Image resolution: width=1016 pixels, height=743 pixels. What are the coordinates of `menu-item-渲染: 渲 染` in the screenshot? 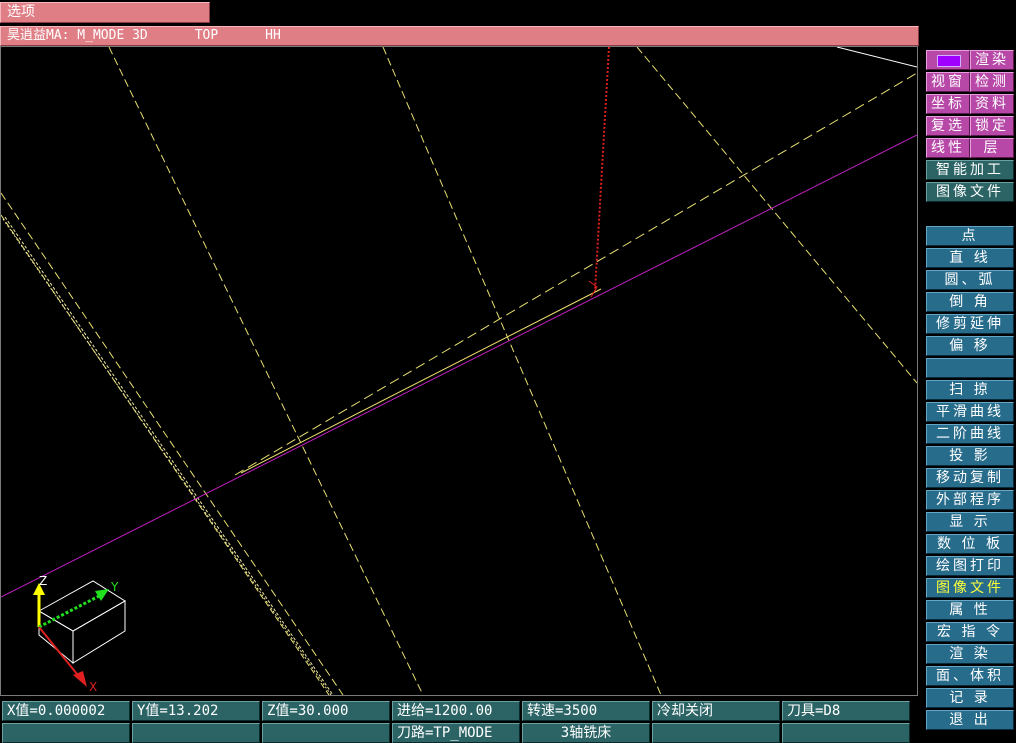 It's located at (970, 654).